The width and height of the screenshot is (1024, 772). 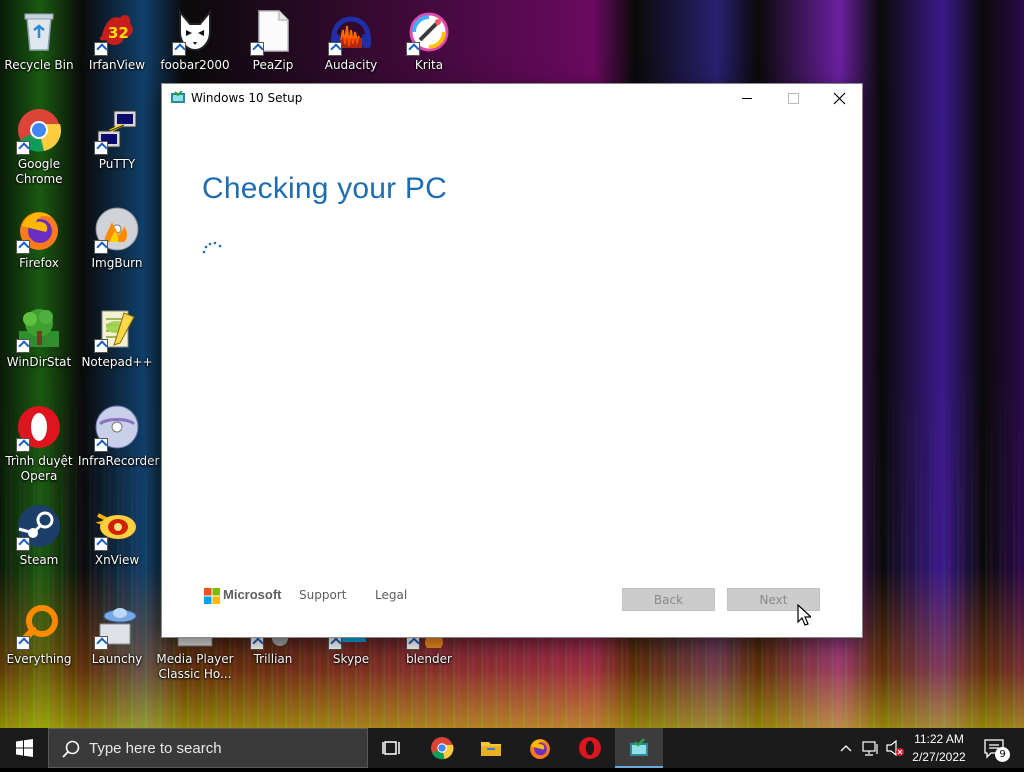 What do you see at coordinates (491, 748) in the screenshot?
I see `taskbar-file-explorer` at bounding box center [491, 748].